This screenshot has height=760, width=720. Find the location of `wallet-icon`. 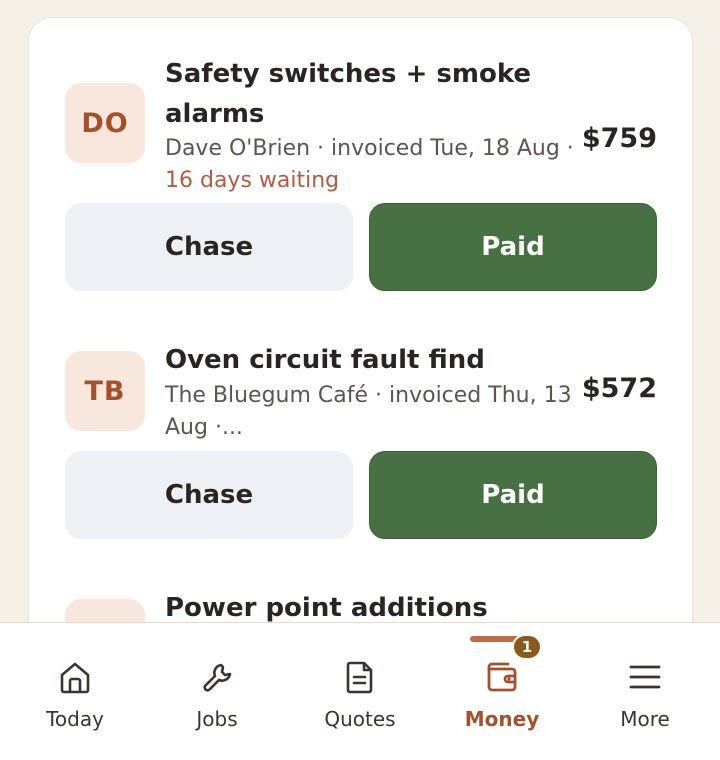

wallet-icon is located at coordinates (502, 677).